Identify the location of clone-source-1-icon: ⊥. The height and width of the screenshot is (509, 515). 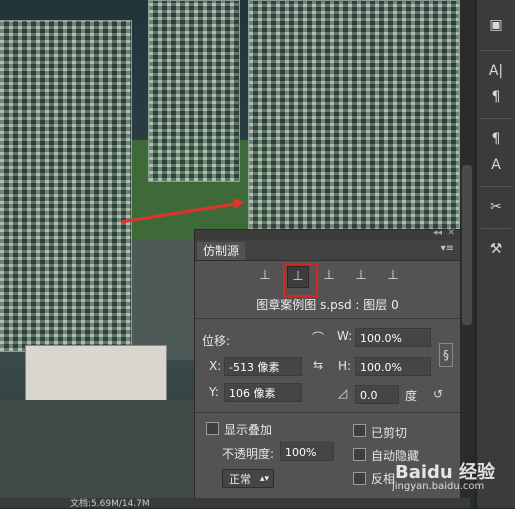
(265, 276).